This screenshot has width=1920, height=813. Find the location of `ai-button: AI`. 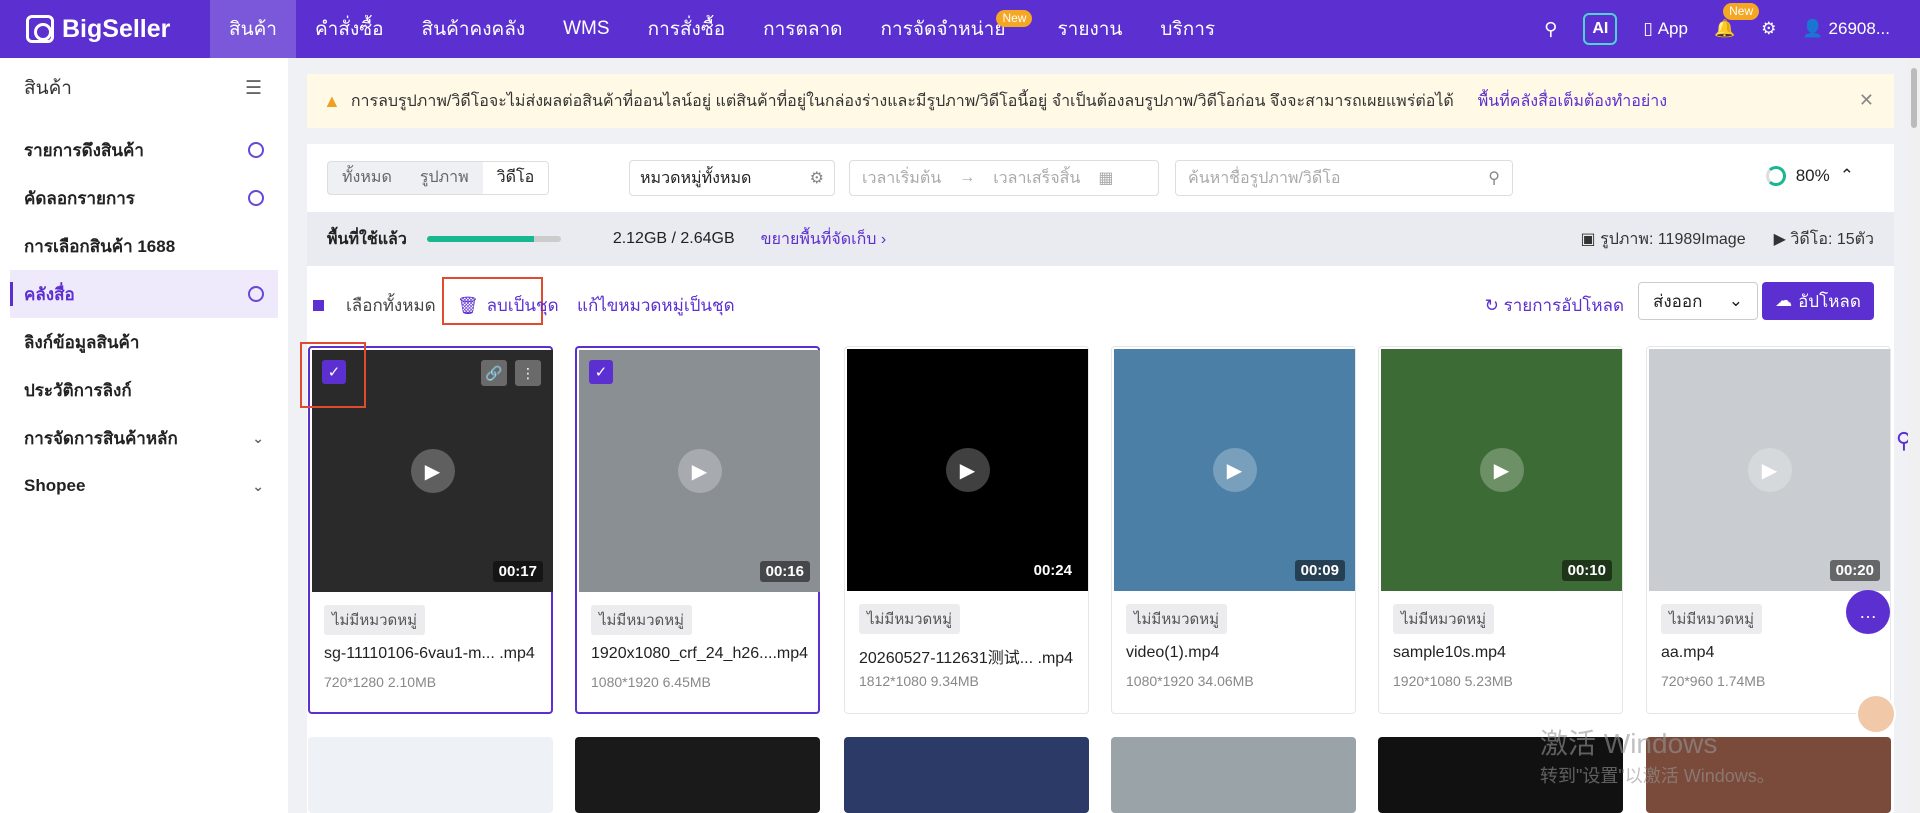

ai-button: AI is located at coordinates (1600, 29).